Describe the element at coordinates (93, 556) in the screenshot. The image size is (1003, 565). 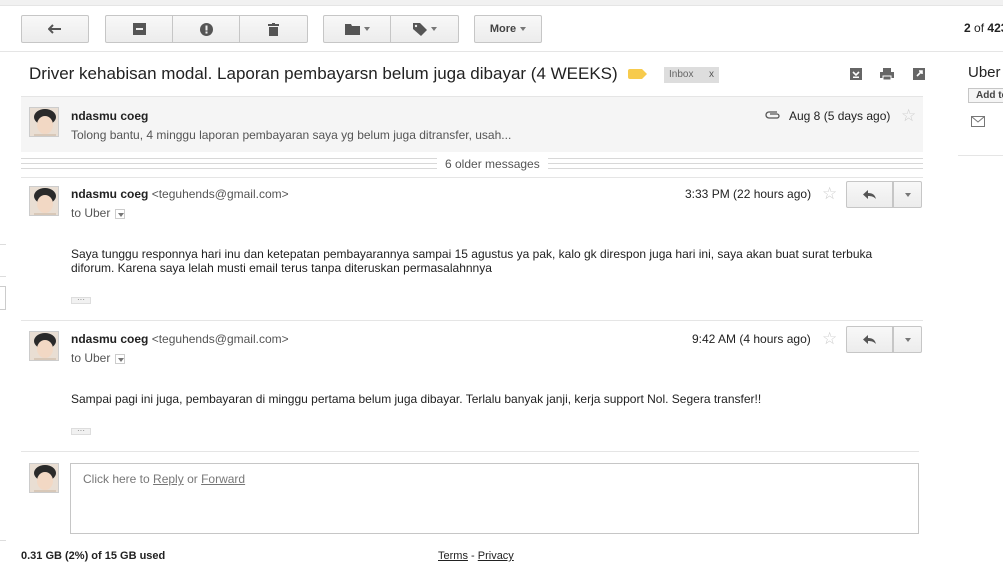
I see `storage-usage: 0.31 GB (2%) of 15 GB used` at that location.